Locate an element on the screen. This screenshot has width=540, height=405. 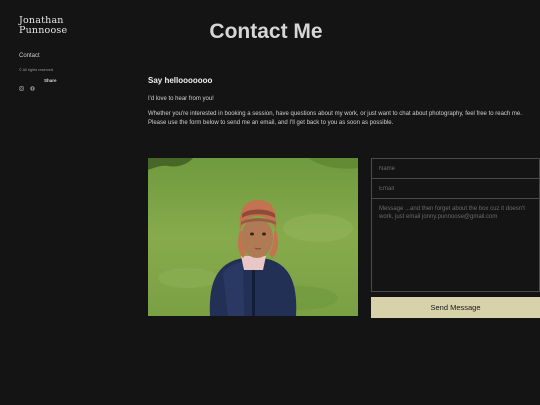
name-field is located at coordinates (455, 168).